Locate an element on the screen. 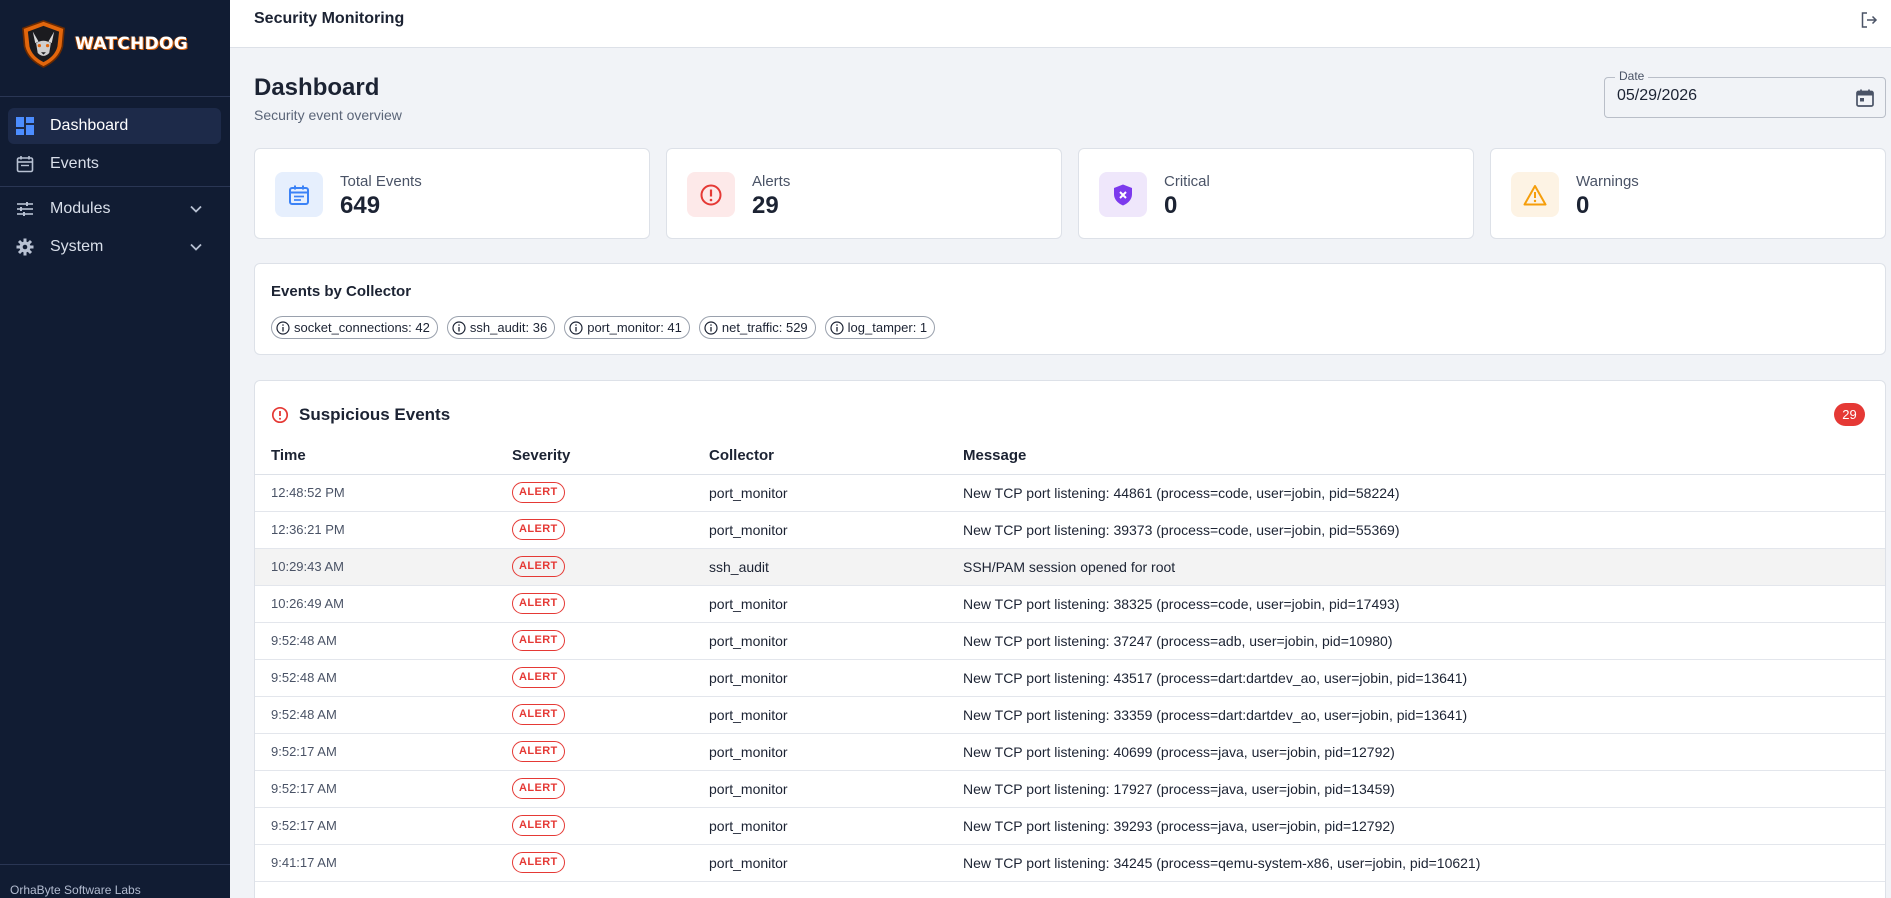  stat-value: 0 is located at coordinates (1171, 205).